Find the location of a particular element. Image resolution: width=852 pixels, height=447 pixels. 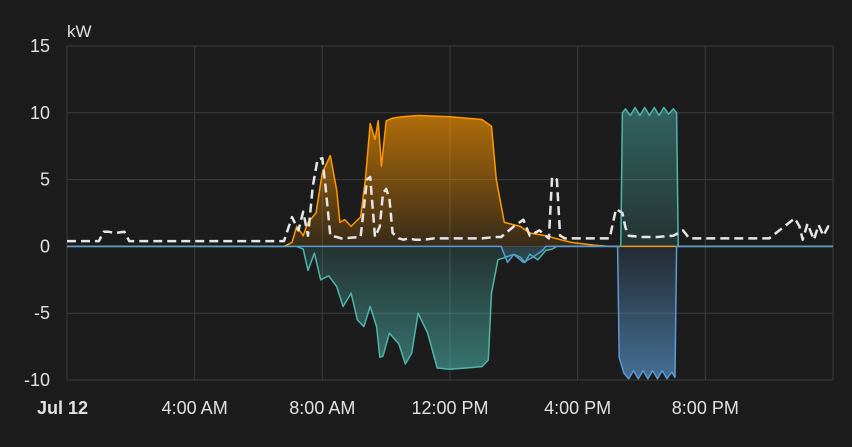

y-axis-label: kW is located at coordinates (79, 31).